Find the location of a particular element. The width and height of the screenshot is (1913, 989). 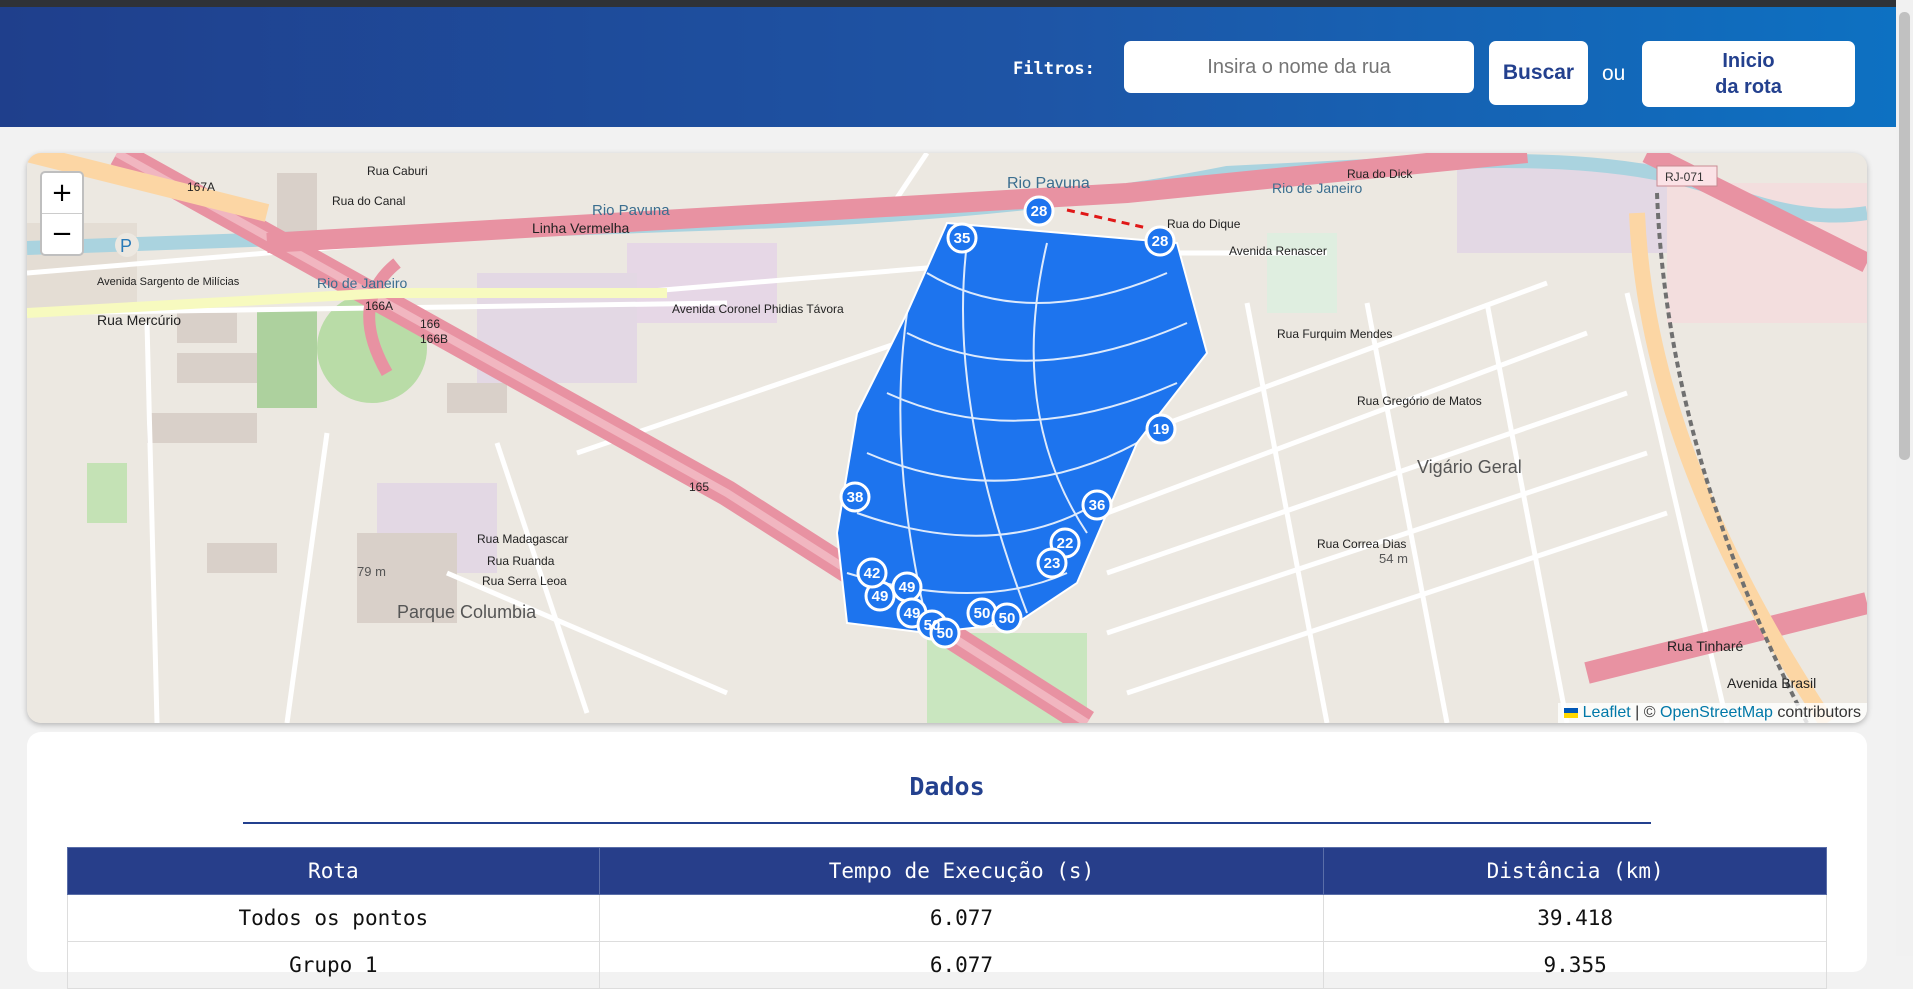

map-attribution: Leaflet | © OpenStreetMap contributors is located at coordinates (1712, 713).